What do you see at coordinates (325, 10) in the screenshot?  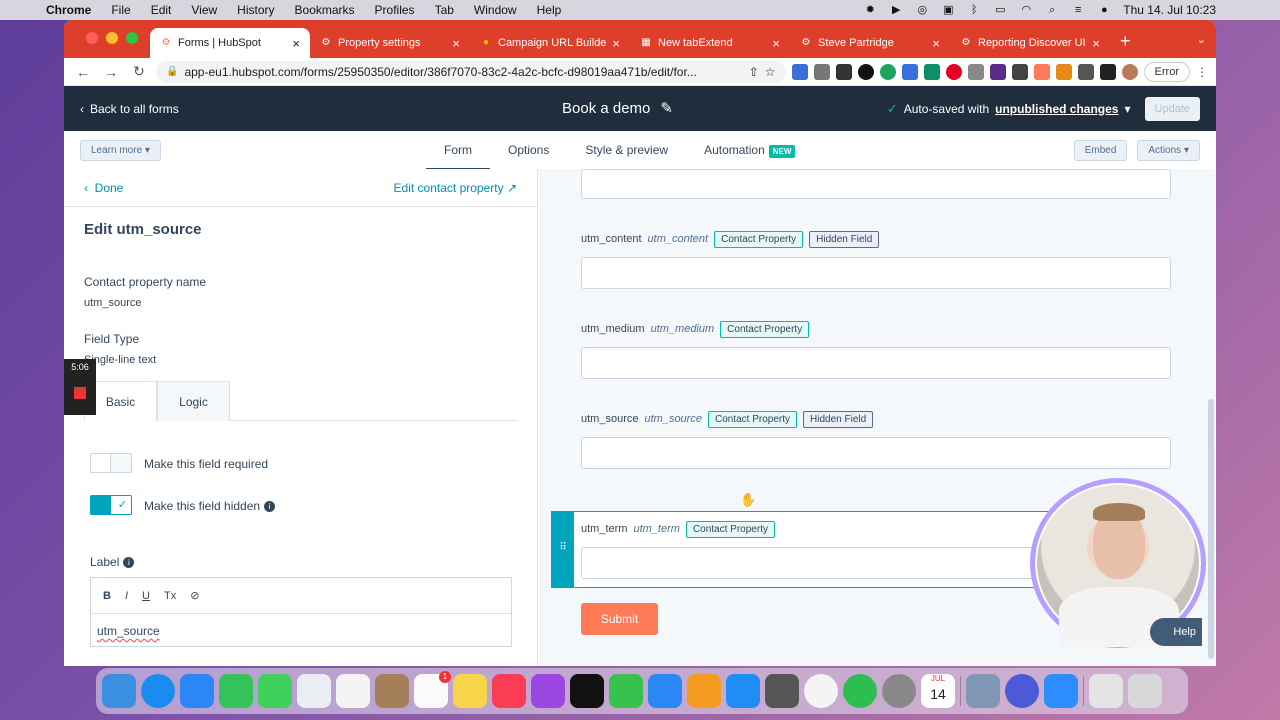 I see `menu-bookmarks: Bookmarks` at bounding box center [325, 10].